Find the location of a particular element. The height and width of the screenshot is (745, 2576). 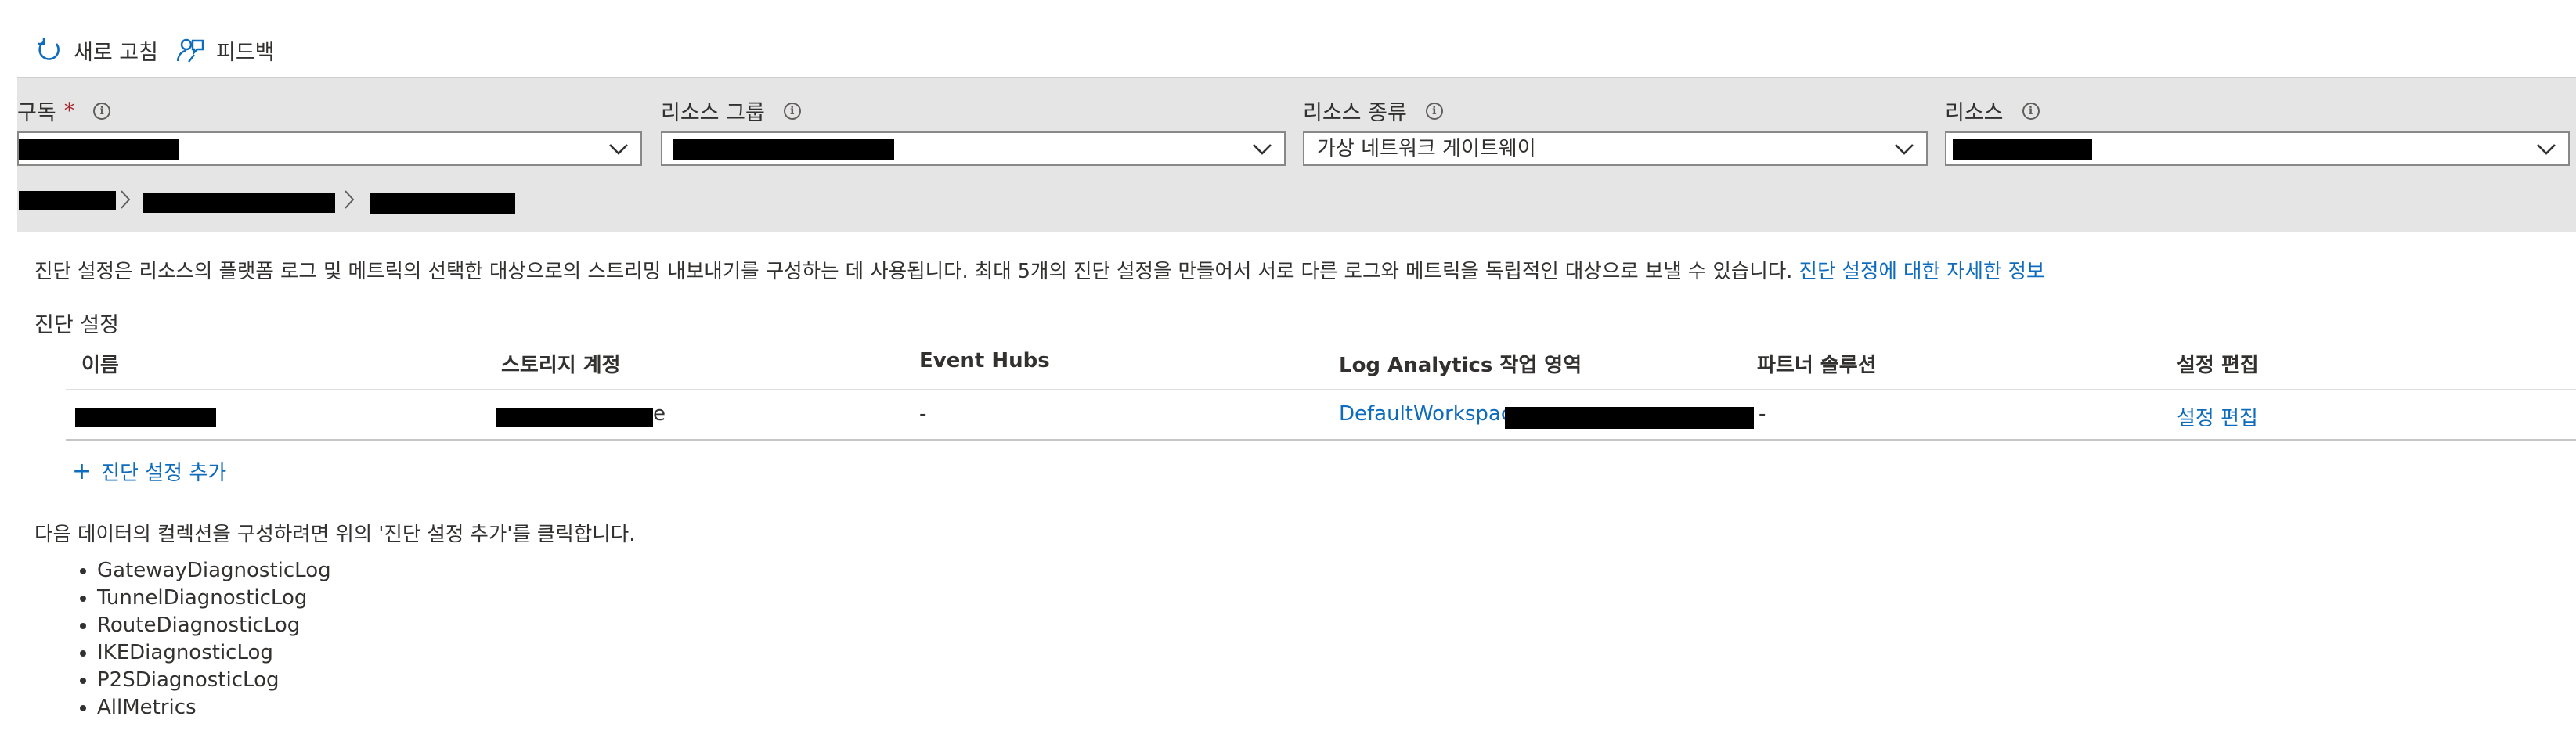

resource-group-dropdown is located at coordinates (973, 148).